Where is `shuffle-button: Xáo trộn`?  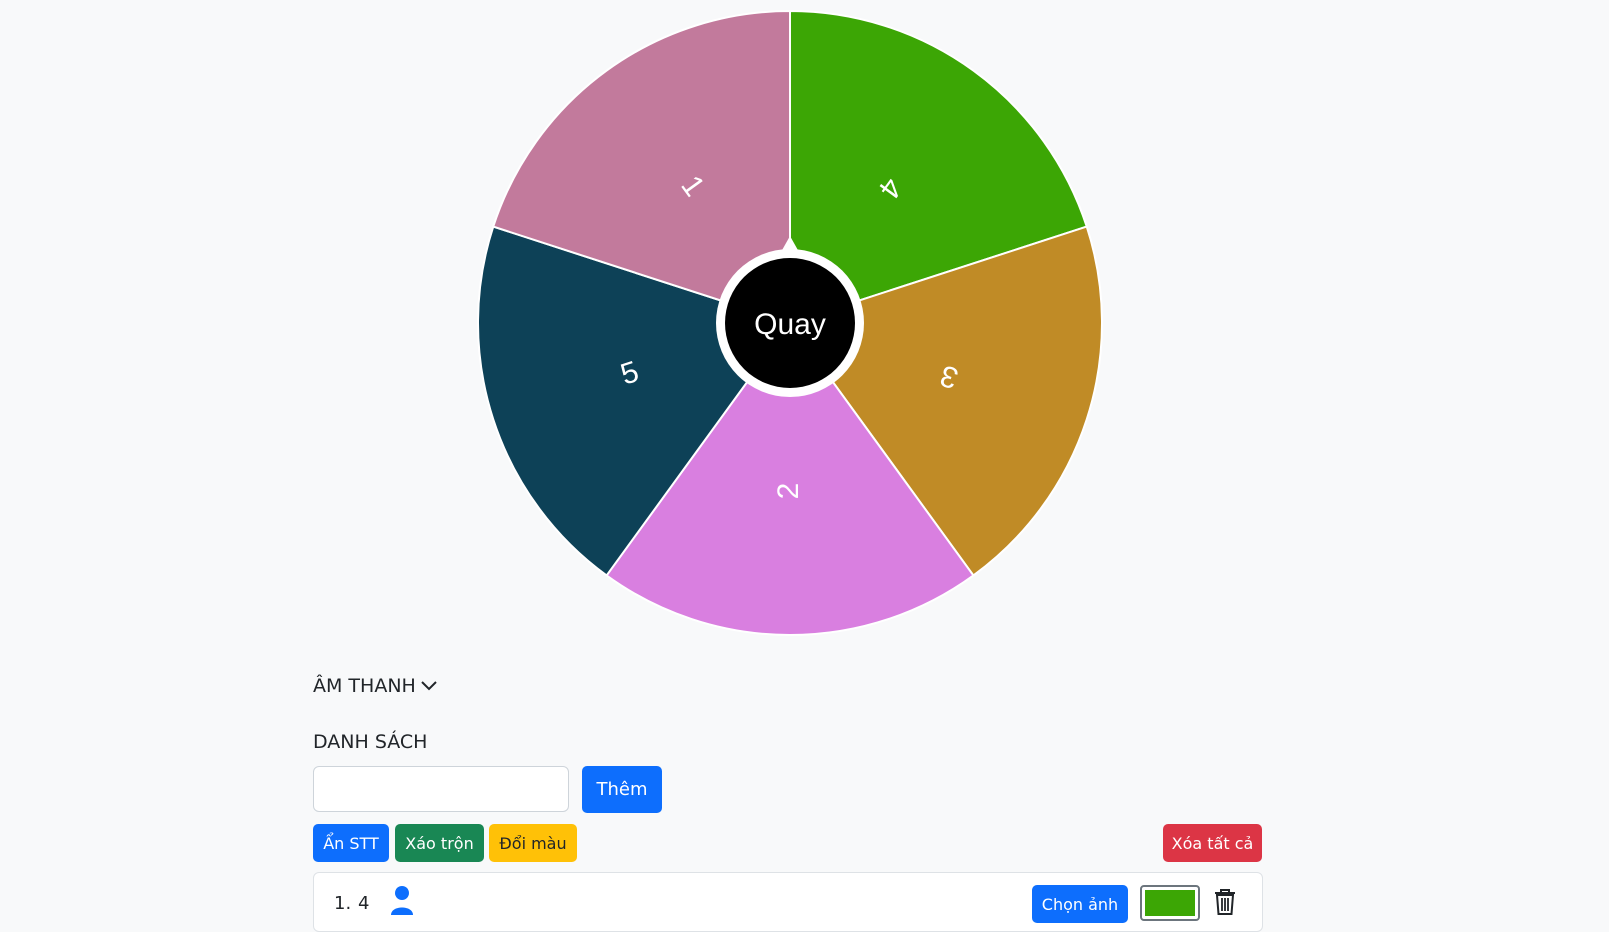
shuffle-button: Xáo trộn is located at coordinates (439, 843).